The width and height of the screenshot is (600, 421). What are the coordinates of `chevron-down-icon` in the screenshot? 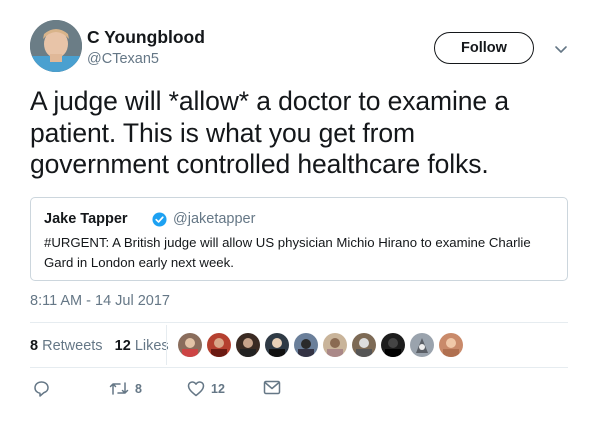 It's located at (561, 49).